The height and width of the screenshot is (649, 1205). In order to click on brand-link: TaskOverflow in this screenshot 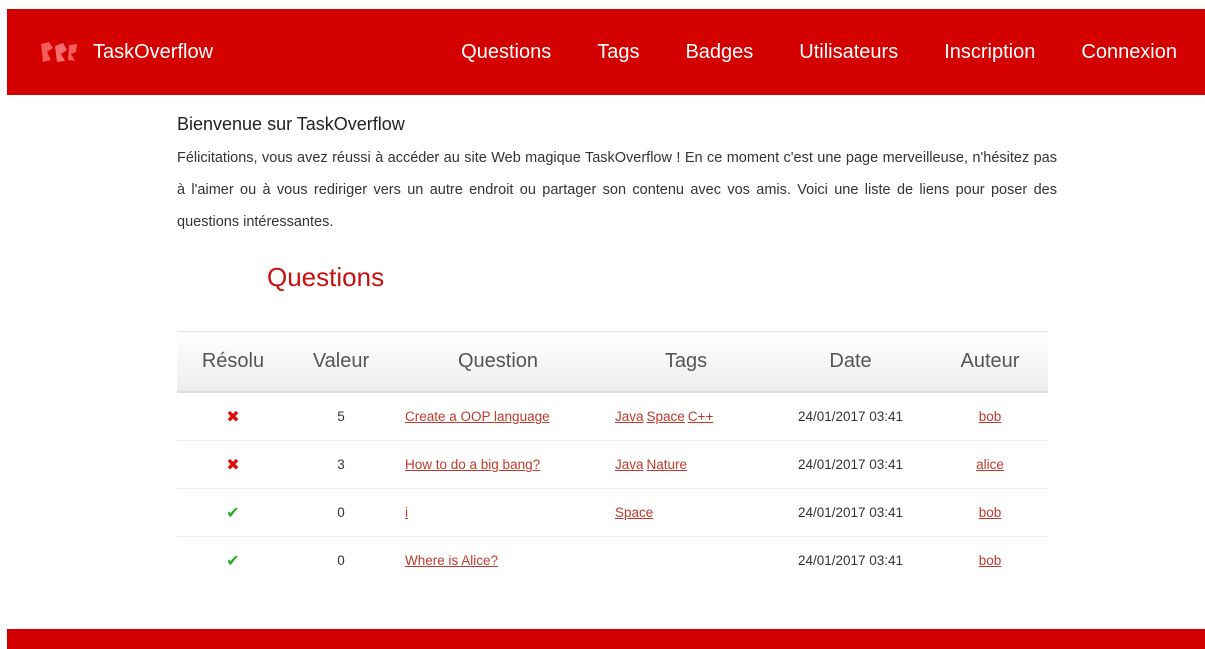, I will do `click(126, 52)`.